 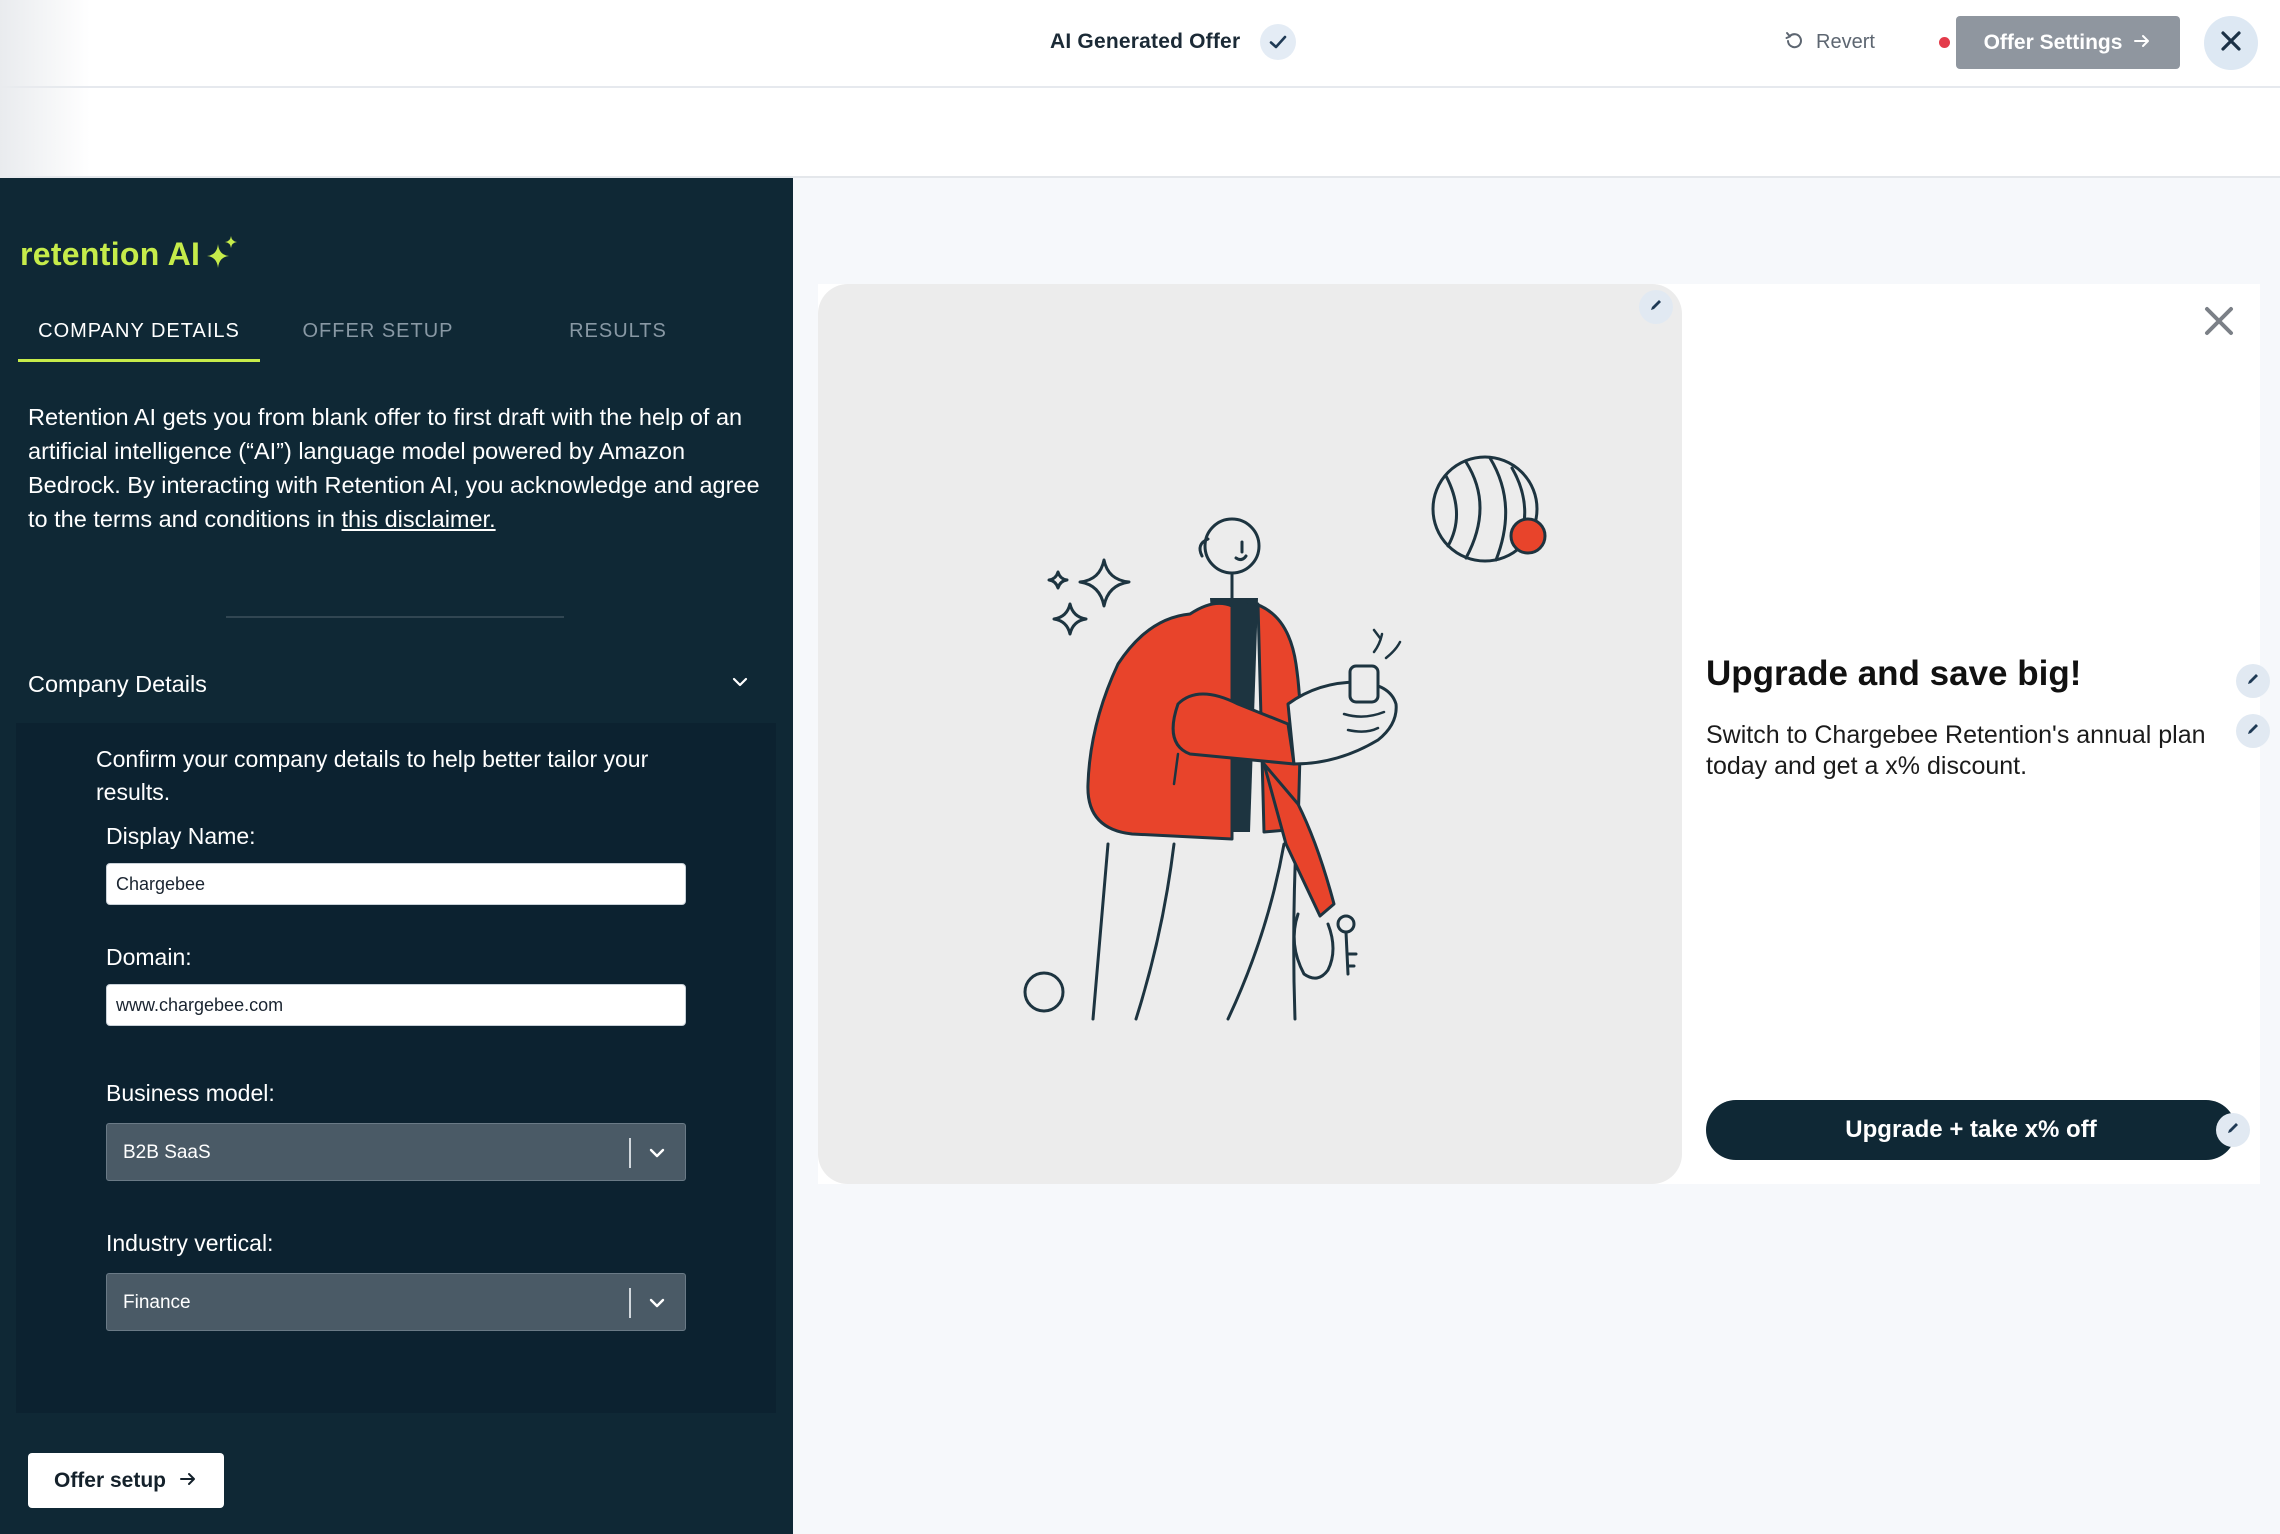 I want to click on brand-logo: retention AI, so click(x=130, y=254).